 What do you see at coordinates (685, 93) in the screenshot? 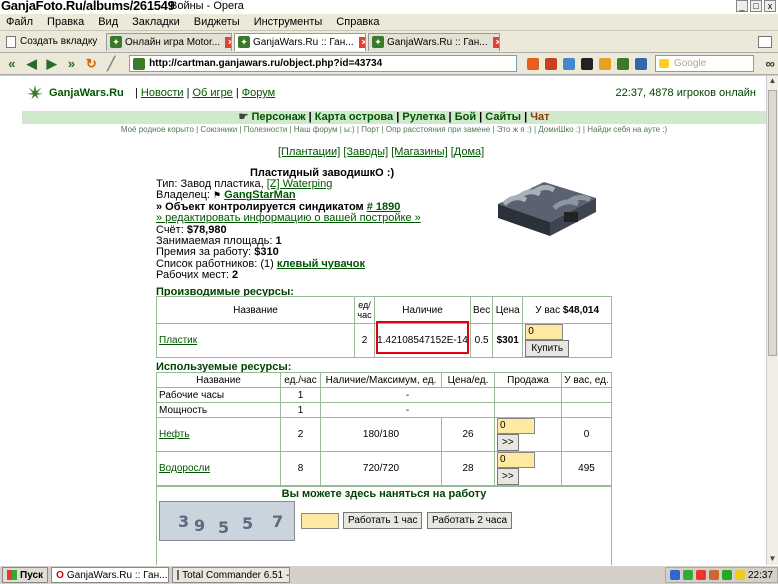
I see `online-status: 22:37, 4878 игроков онлайн` at bounding box center [685, 93].